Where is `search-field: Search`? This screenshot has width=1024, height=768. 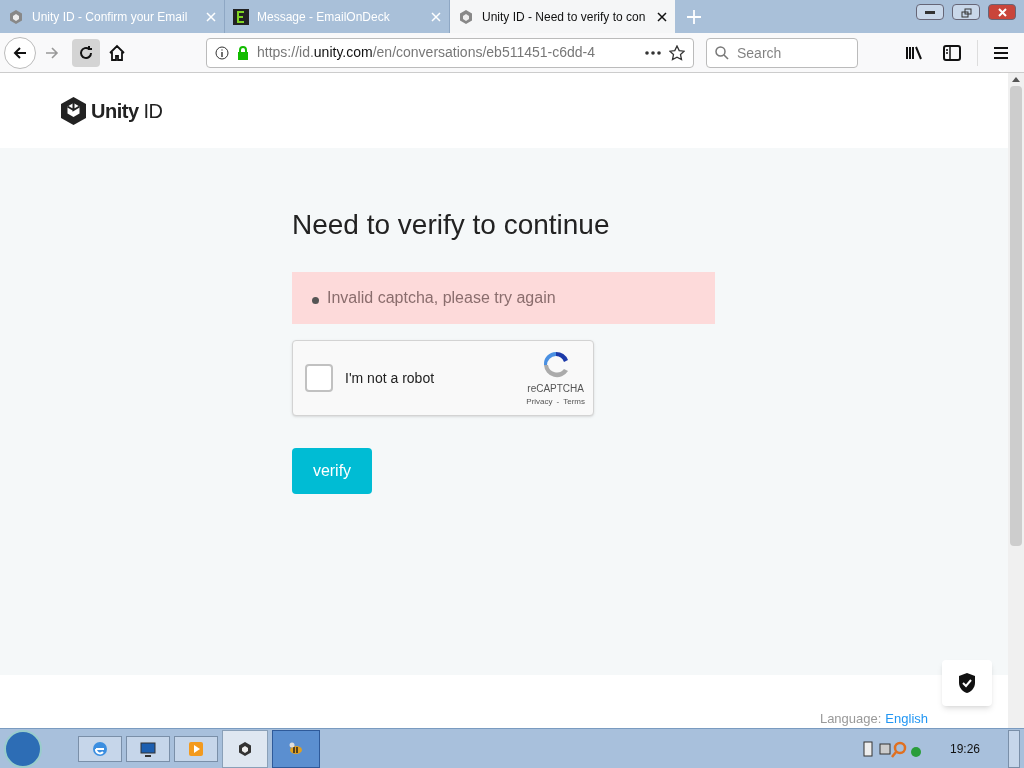
search-field: Search is located at coordinates (782, 52).